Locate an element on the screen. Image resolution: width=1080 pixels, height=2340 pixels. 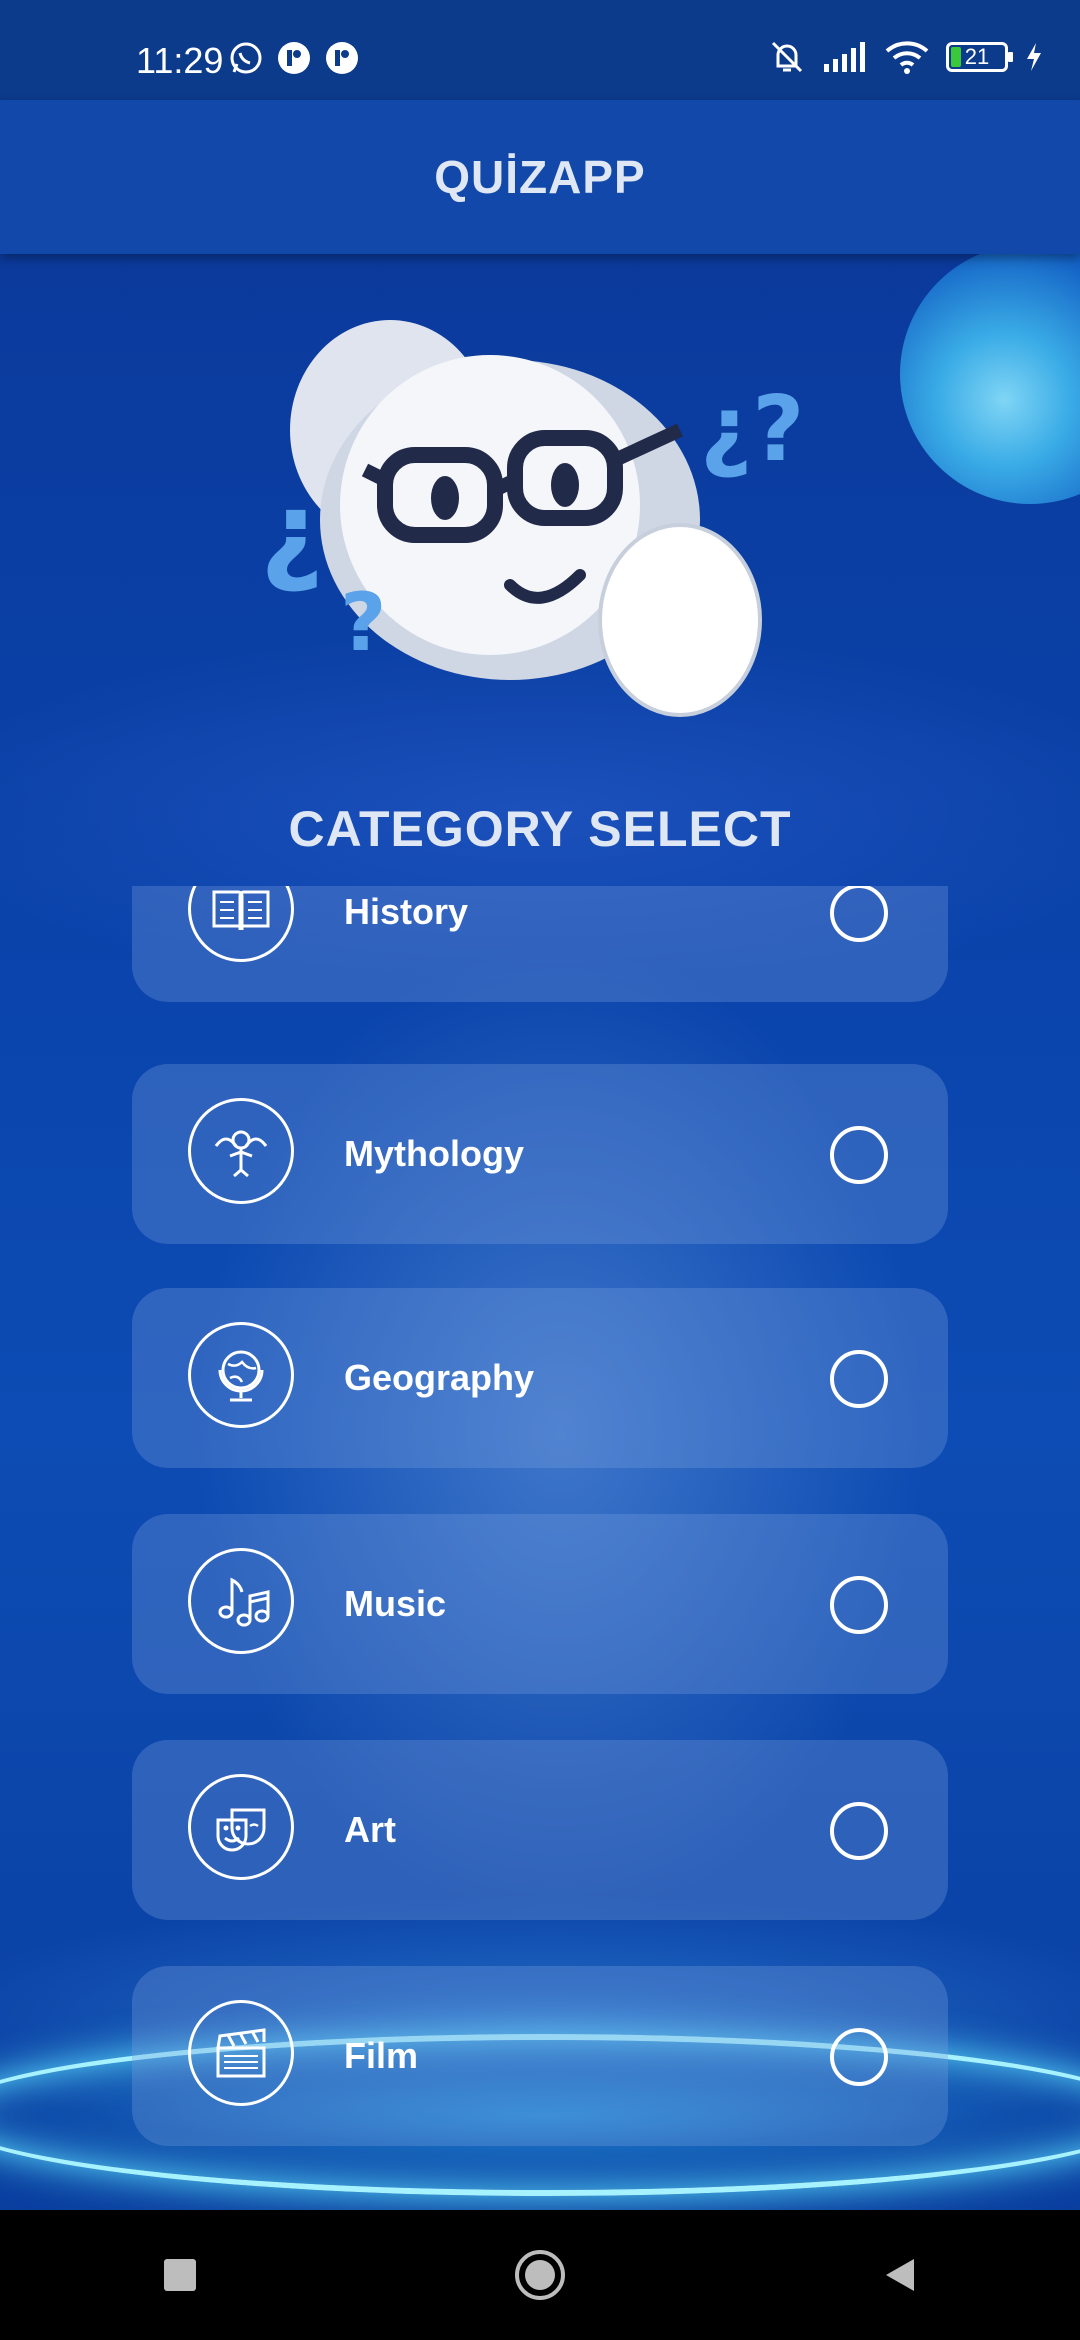
clapperboard-icon is located at coordinates (241, 2053).